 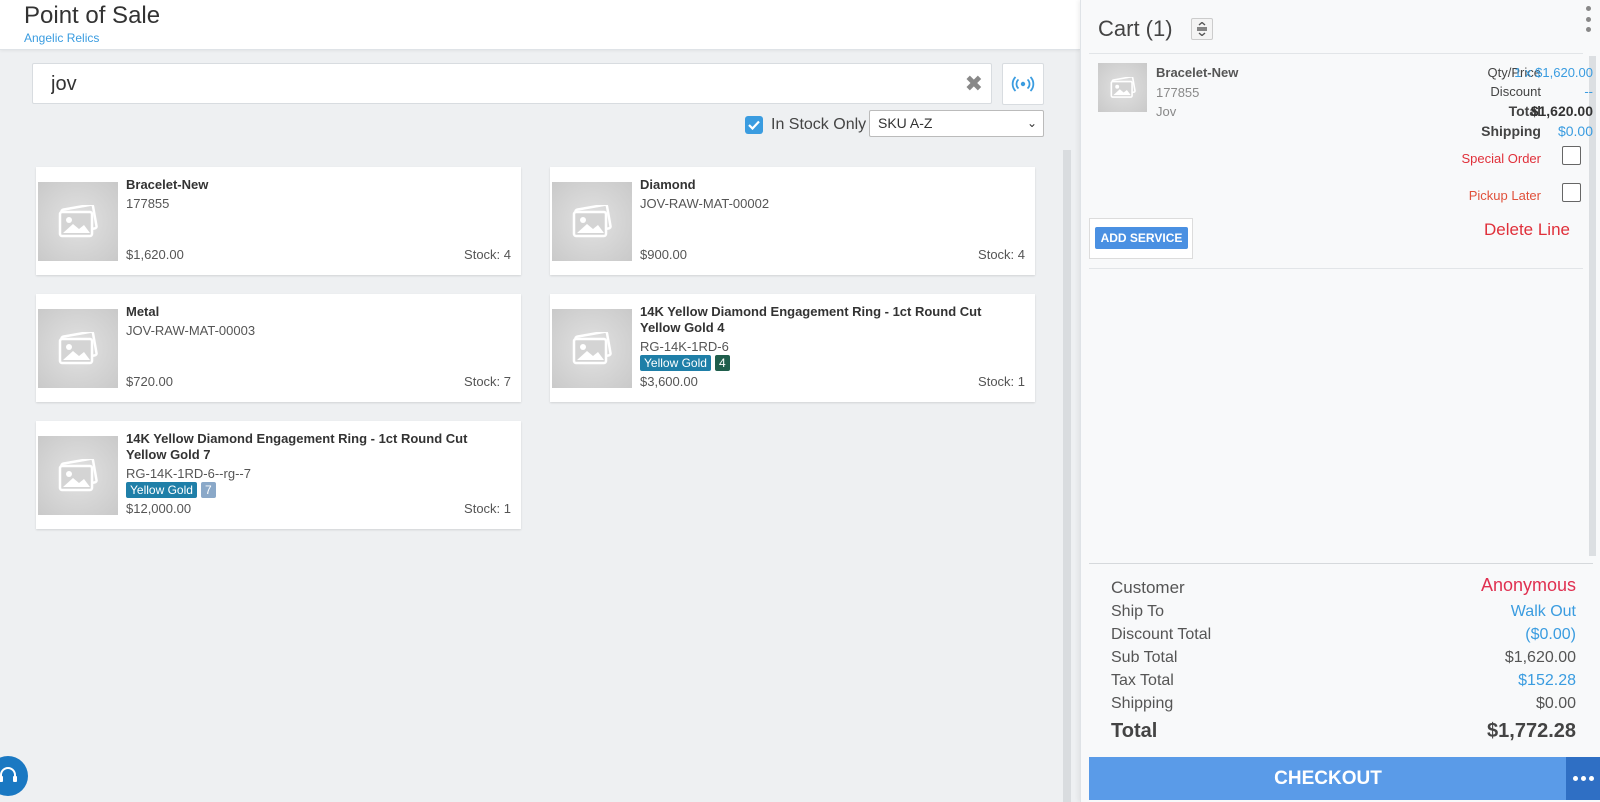 What do you see at coordinates (974, 84) in the screenshot?
I see `clear-search-icon: ✖` at bounding box center [974, 84].